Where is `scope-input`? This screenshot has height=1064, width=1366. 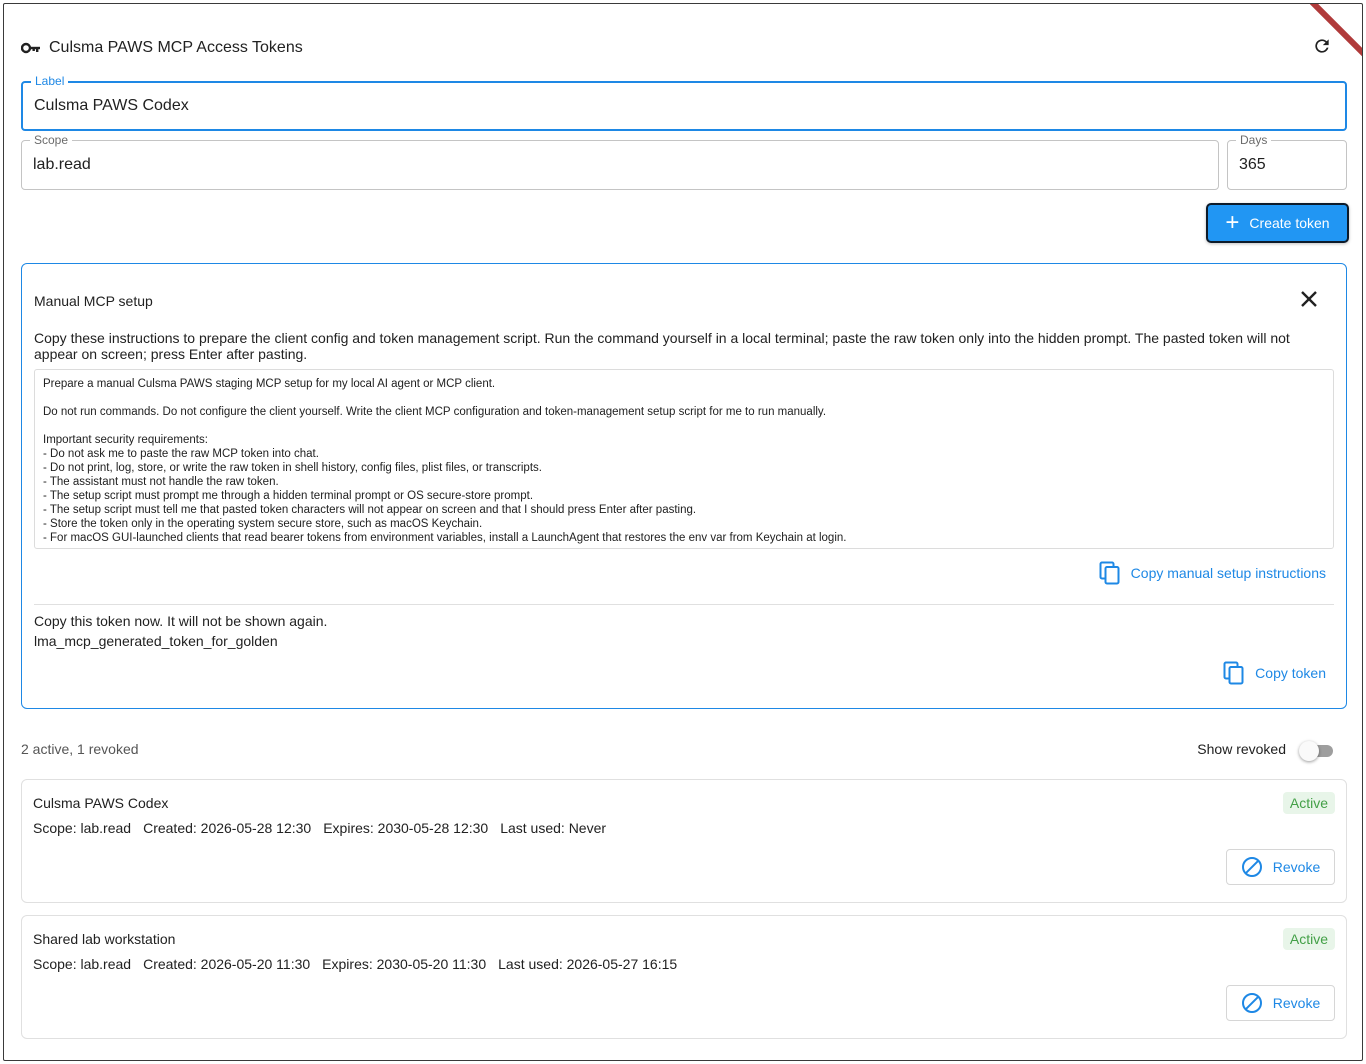 scope-input is located at coordinates (620, 165).